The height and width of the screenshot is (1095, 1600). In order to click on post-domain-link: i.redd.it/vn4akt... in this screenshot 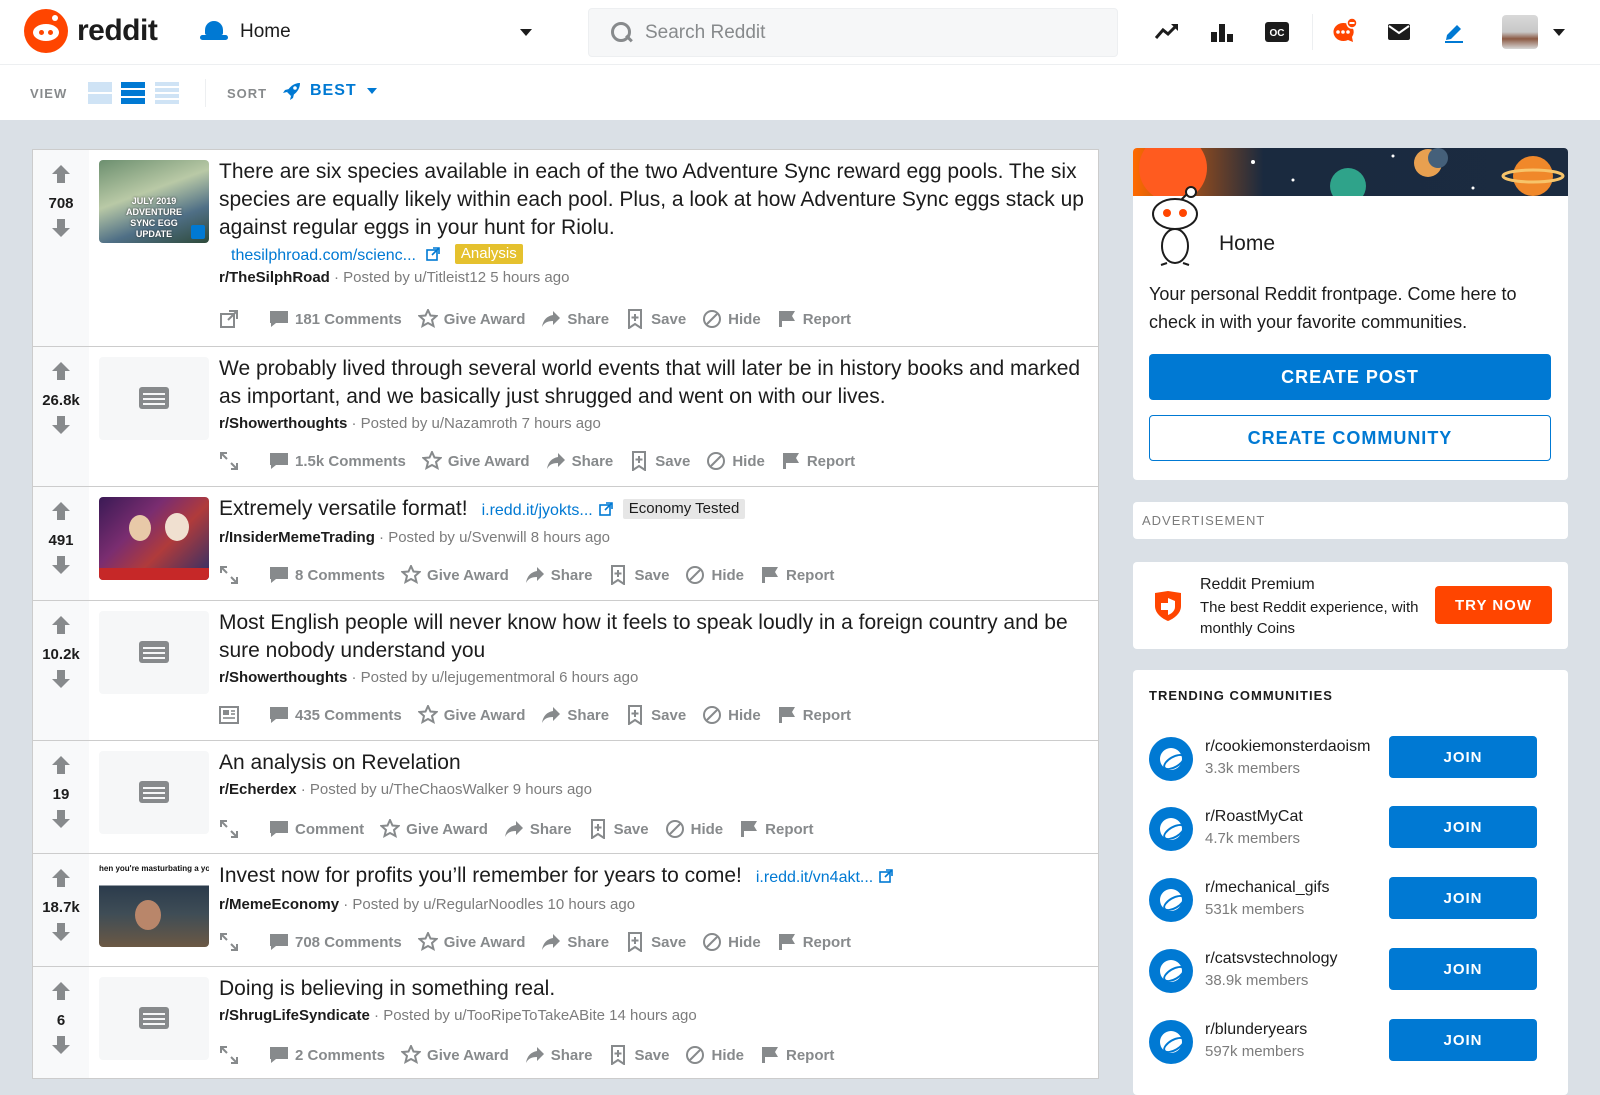, I will do `click(814, 877)`.